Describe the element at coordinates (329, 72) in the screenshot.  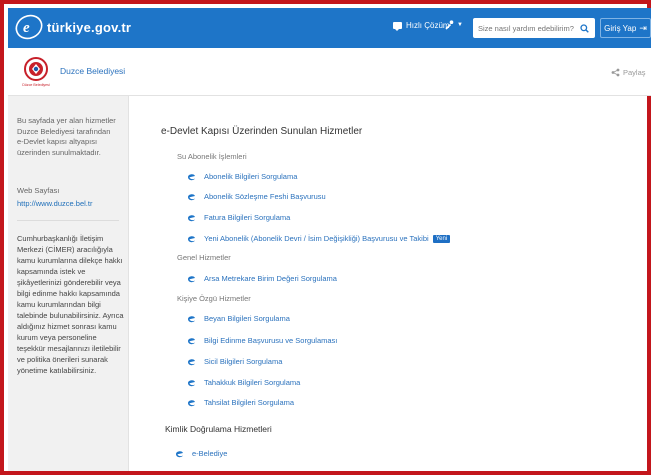
I see `institution-header: Düzce Belediyesi Duzce Belediyesi Paylaş` at that location.